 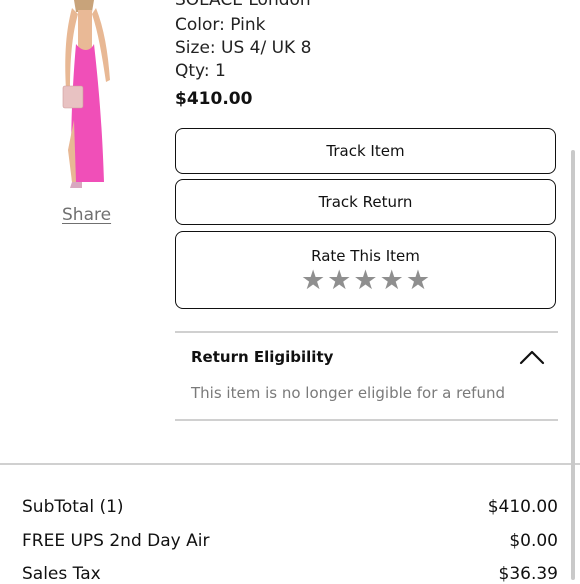 I want to click on scrollbar, so click(x=573, y=365).